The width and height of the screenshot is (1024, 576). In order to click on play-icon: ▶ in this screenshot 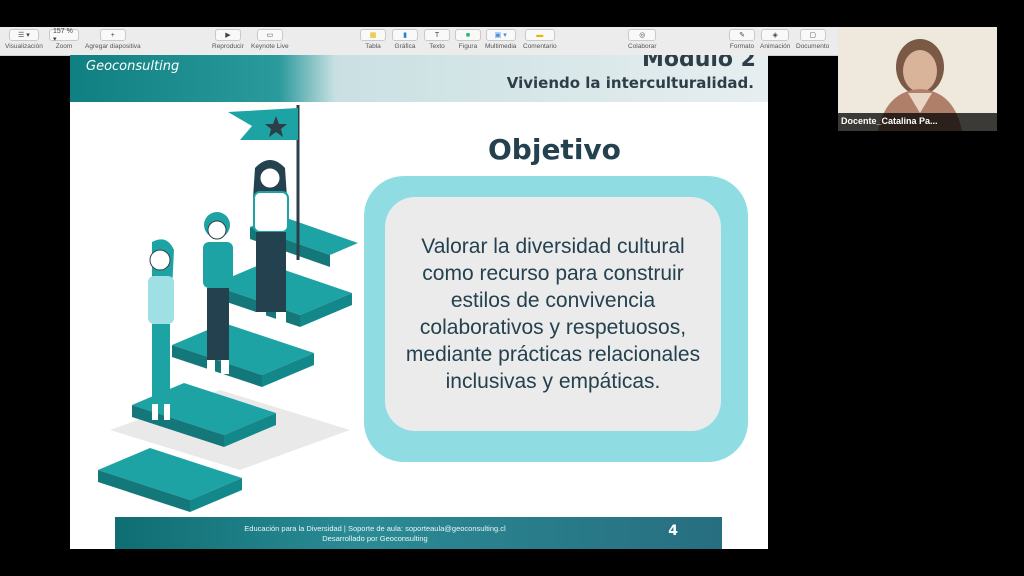, I will do `click(227, 35)`.